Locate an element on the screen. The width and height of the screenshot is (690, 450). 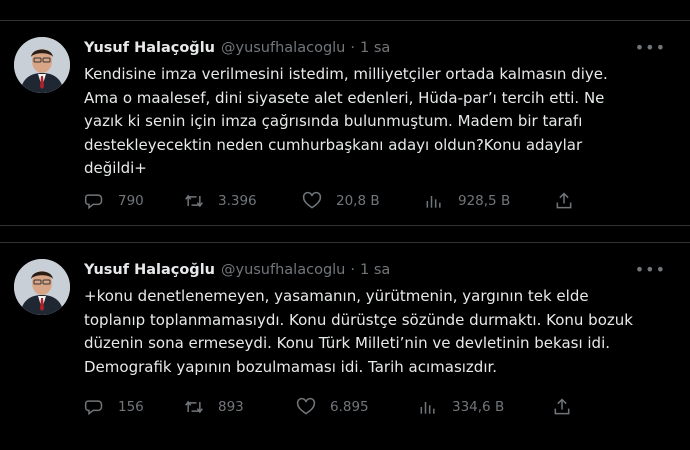
reply-button: 790 is located at coordinates (114, 201).